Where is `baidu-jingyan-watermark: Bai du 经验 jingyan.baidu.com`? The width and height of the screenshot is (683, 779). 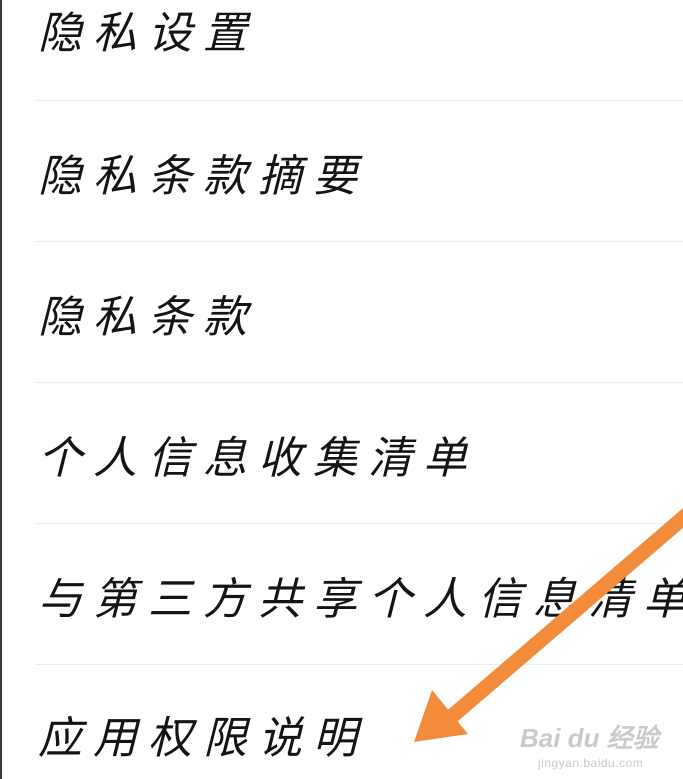 baidu-jingyan-watermark: Bai du 经验 jingyan.baidu.com is located at coordinates (600, 746).